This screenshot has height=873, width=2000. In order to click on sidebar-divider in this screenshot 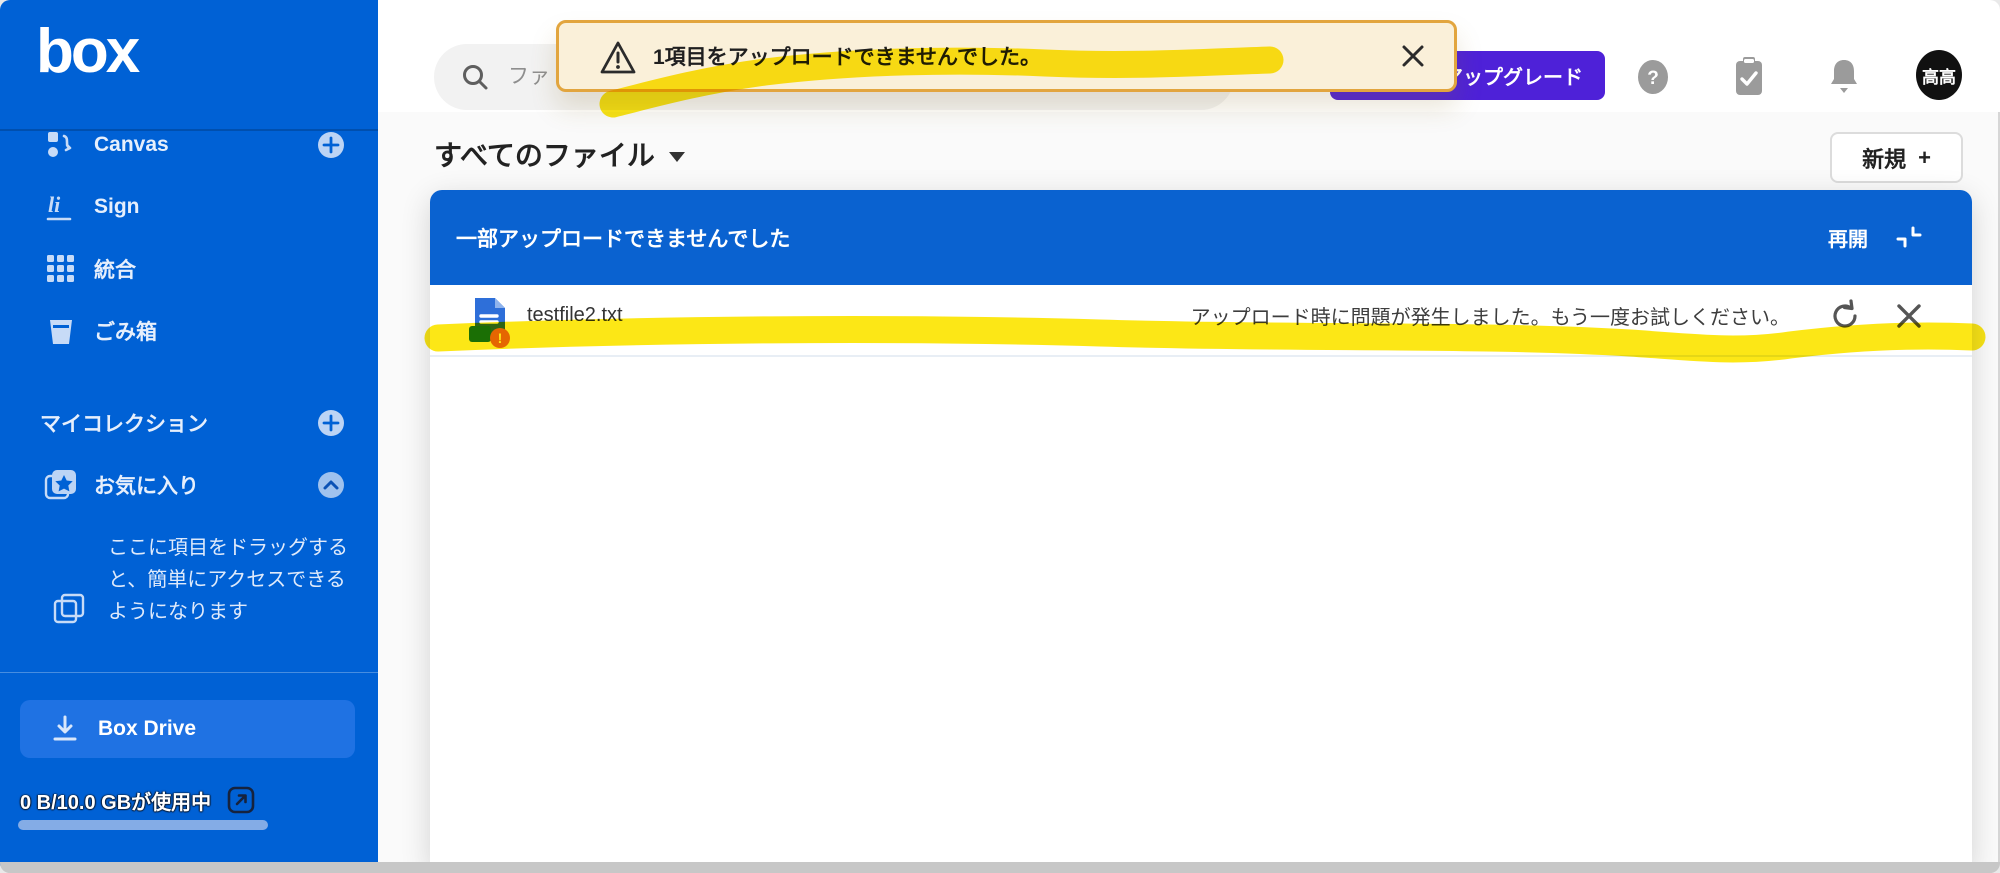, I will do `click(189, 672)`.